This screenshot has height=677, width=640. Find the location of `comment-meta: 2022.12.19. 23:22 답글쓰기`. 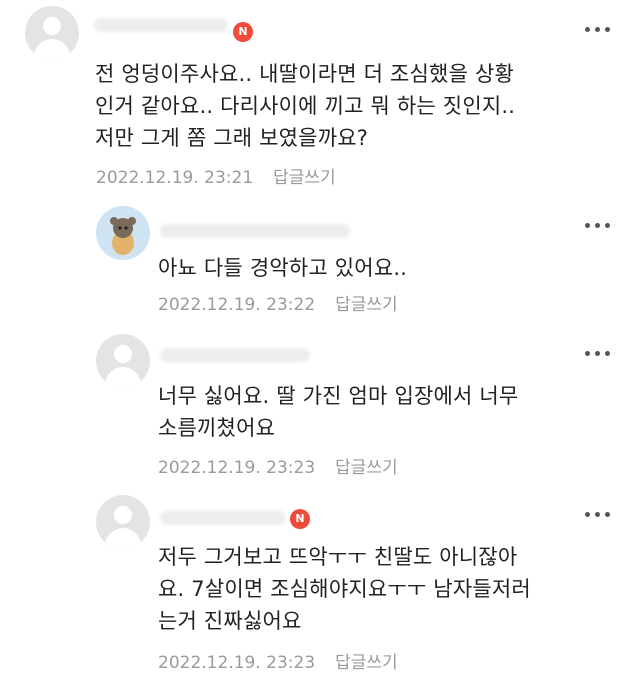

comment-meta: 2022.12.19. 23:22 답글쓰기 is located at coordinates (278, 302).